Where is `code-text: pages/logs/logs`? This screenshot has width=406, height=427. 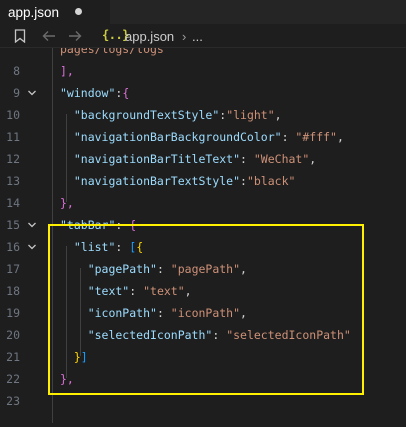 code-text: pages/logs/logs is located at coordinates (112, 54).